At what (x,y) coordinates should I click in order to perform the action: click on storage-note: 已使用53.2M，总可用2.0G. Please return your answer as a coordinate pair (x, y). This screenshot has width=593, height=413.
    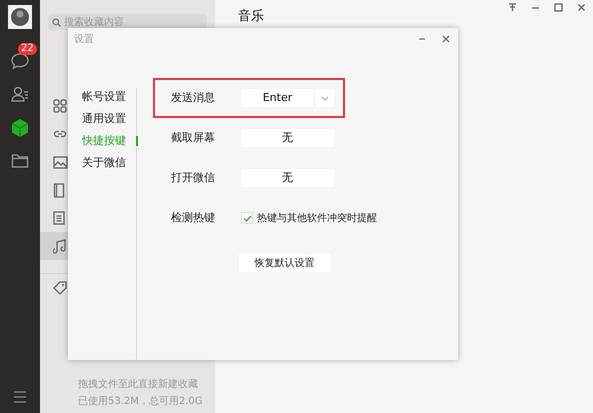
    Looking at the image, I should click on (141, 401).